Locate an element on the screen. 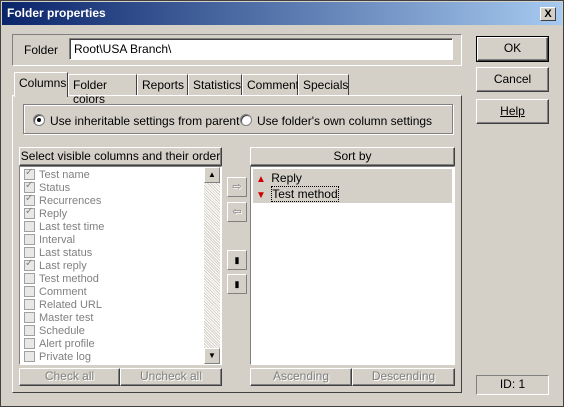 Image resolution: width=564 pixels, height=407 pixels. column-item: Last test time is located at coordinates (64, 227).